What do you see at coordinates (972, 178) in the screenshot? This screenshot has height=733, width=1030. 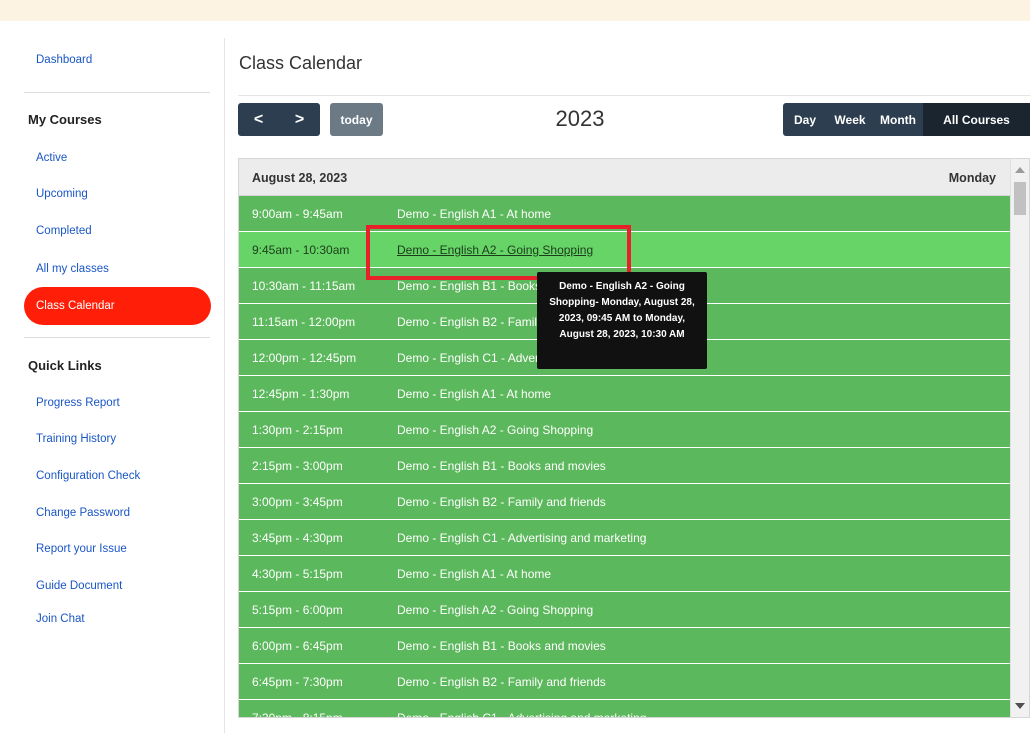 I see `calendar-weekday: Monday` at bounding box center [972, 178].